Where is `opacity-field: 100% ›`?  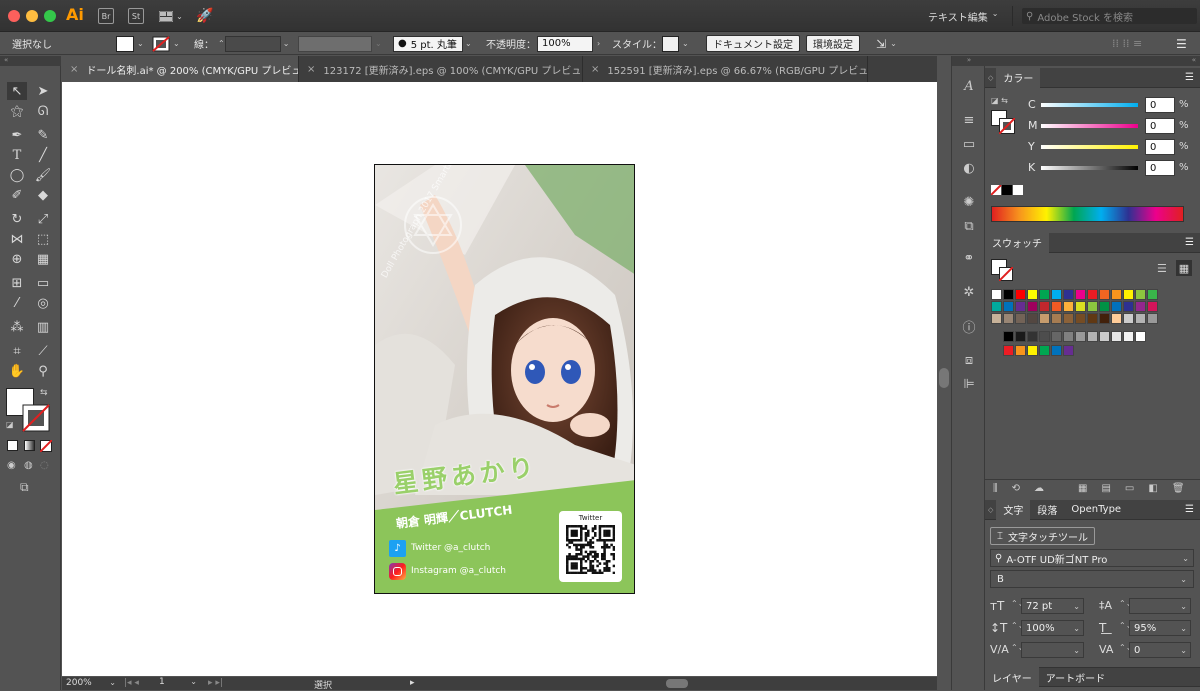 opacity-field: 100% › is located at coordinates (568, 43).